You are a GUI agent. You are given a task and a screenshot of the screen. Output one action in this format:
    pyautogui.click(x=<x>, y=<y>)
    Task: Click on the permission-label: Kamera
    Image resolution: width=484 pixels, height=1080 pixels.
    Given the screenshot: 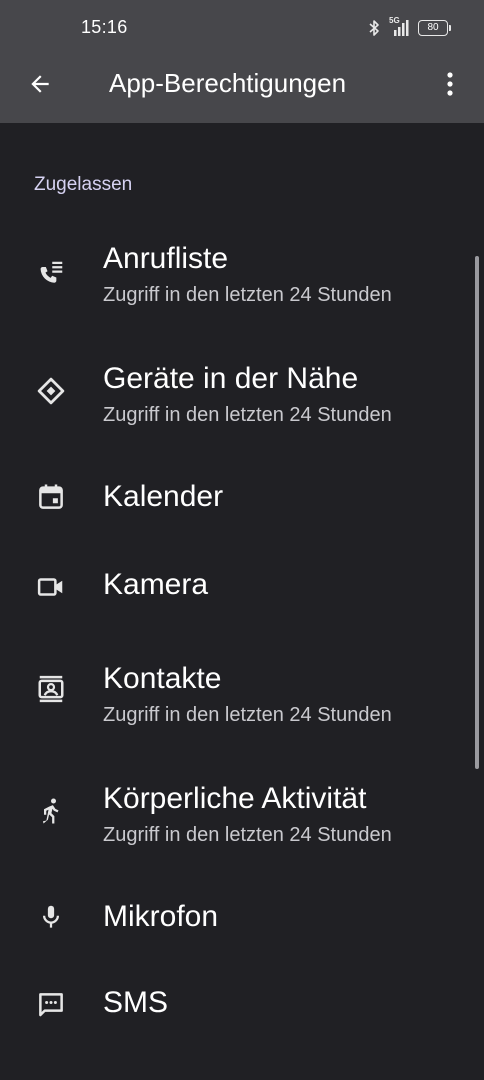 What is the action you would take?
    pyautogui.click(x=156, y=584)
    